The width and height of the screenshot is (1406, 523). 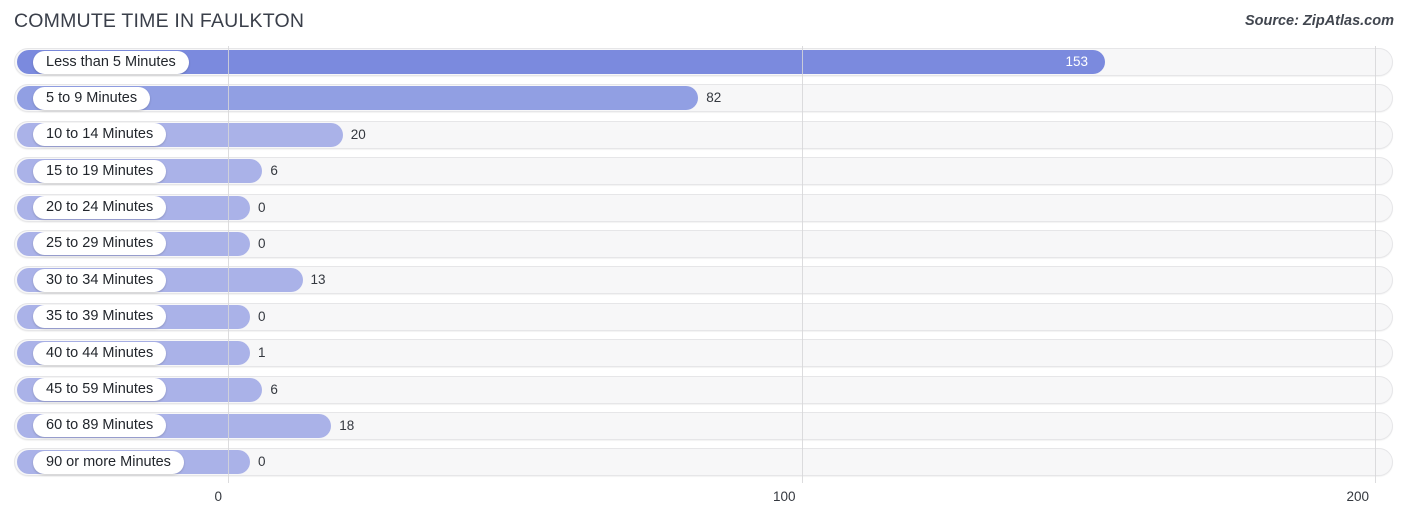 I want to click on bar-value-label: 13, so click(x=318, y=280).